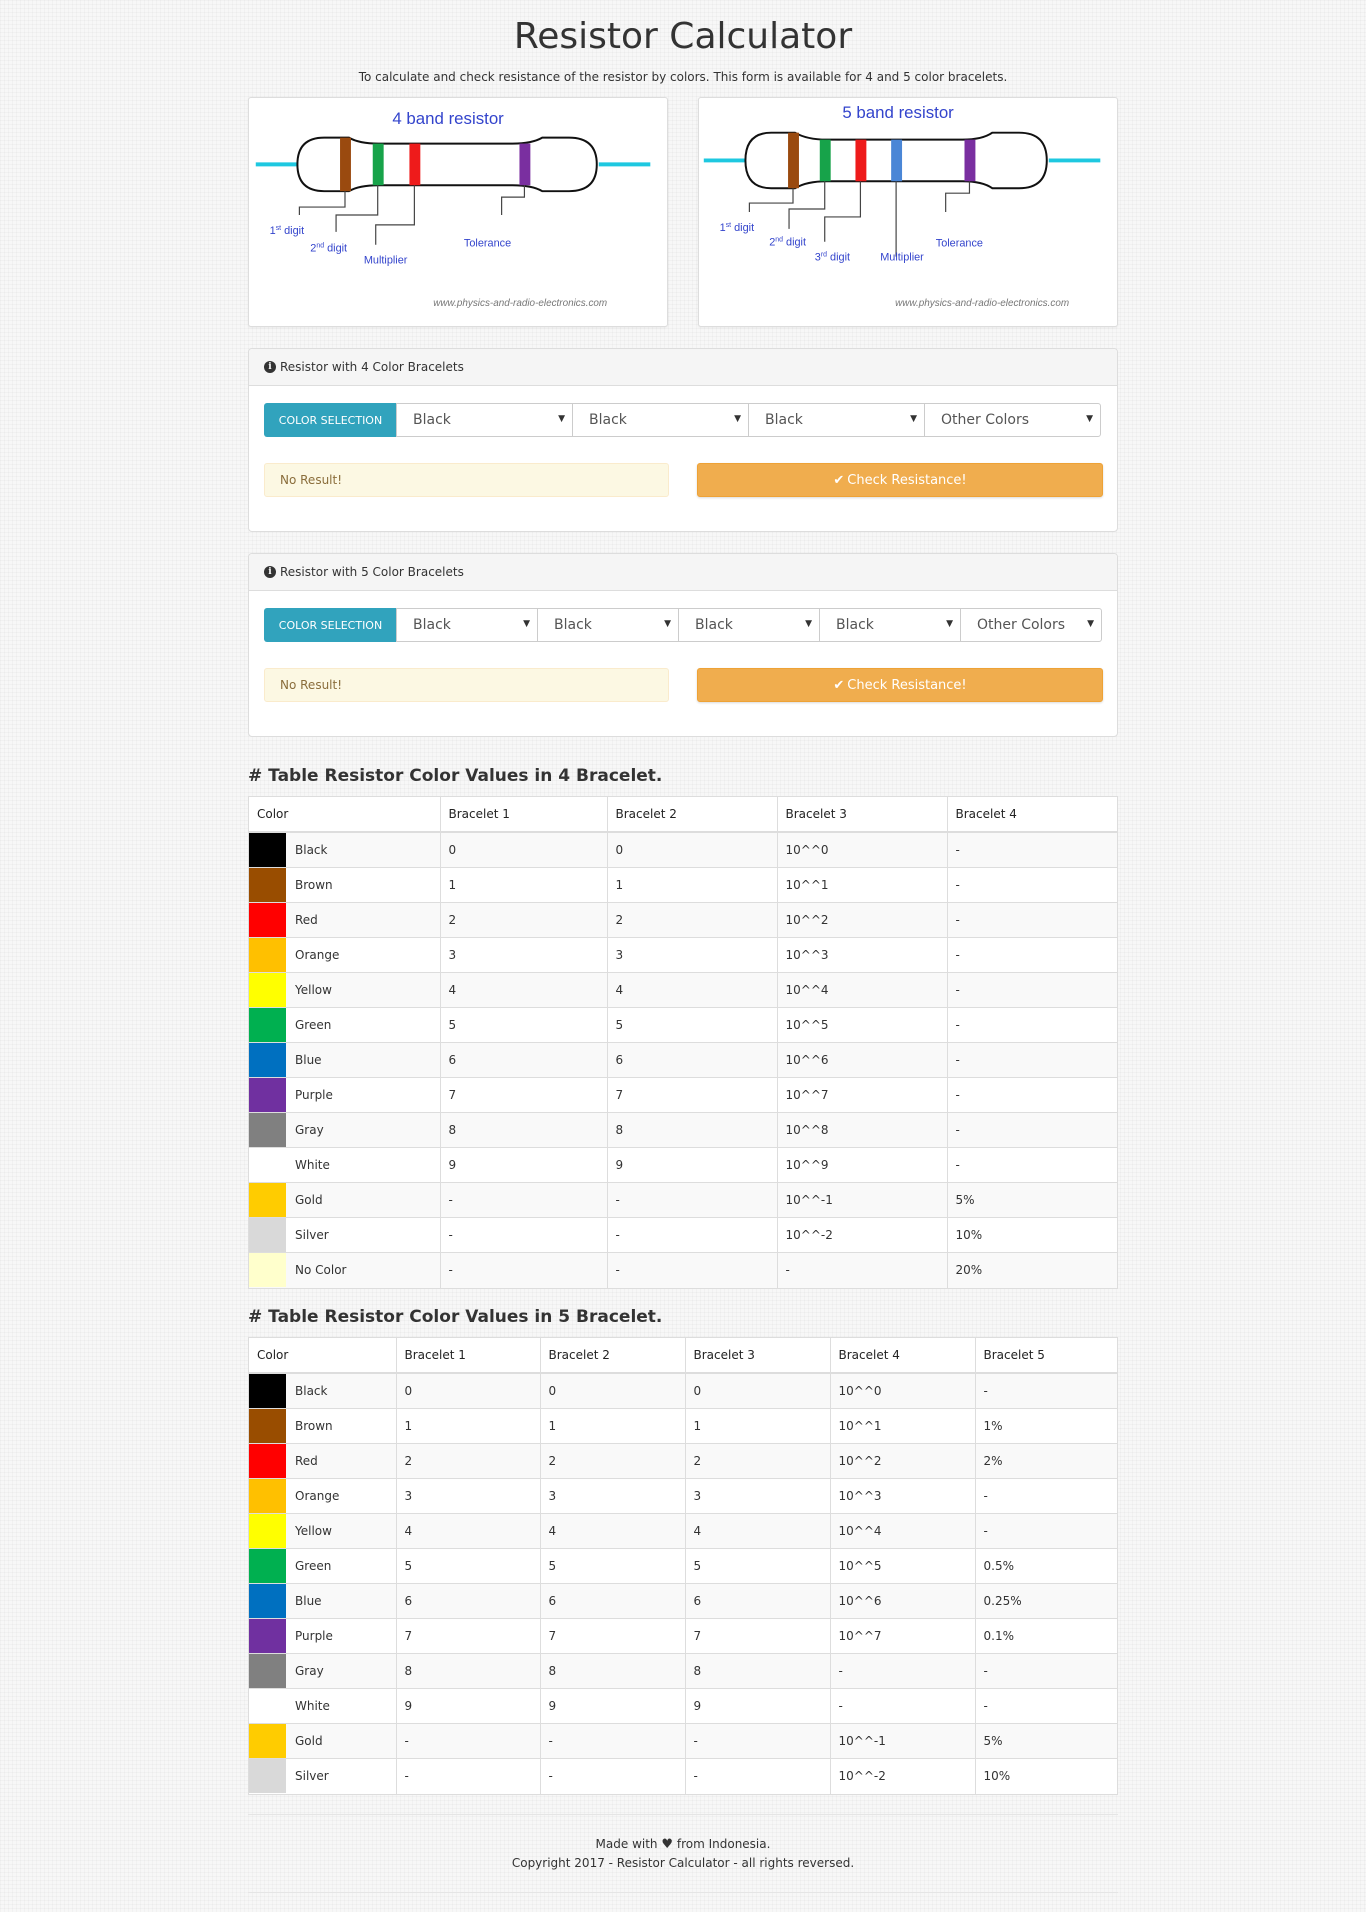  Describe the element at coordinates (487, 244) in the screenshot. I see `label-tolerance: Tolerance` at that location.